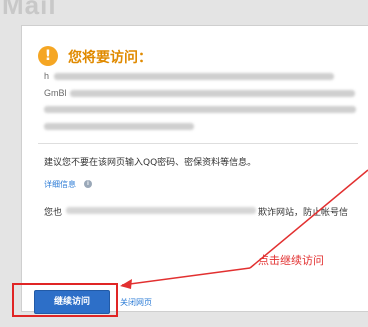  I want to click on close-page-link: 关闭网页, so click(136, 302).